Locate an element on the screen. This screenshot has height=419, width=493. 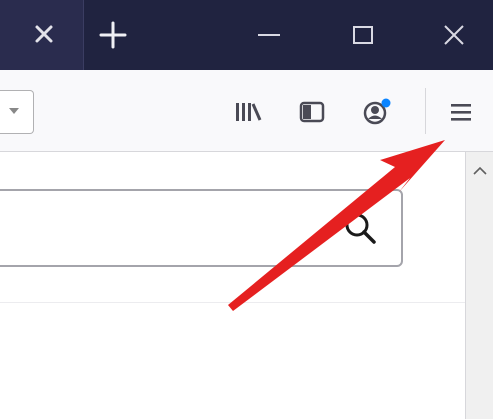
toolbar-separator is located at coordinates (425, 111).